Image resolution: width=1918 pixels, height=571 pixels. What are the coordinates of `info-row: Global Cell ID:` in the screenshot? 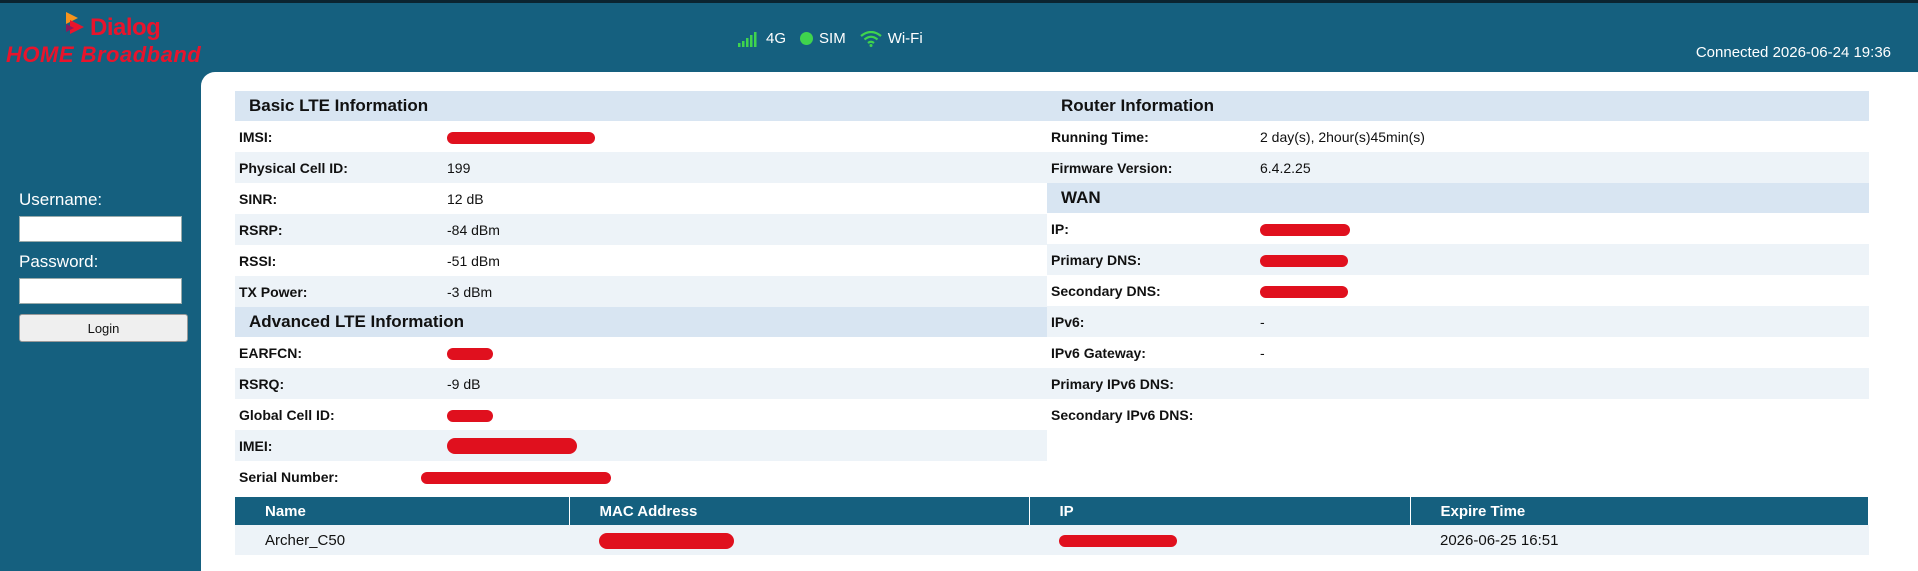 It's located at (641, 414).